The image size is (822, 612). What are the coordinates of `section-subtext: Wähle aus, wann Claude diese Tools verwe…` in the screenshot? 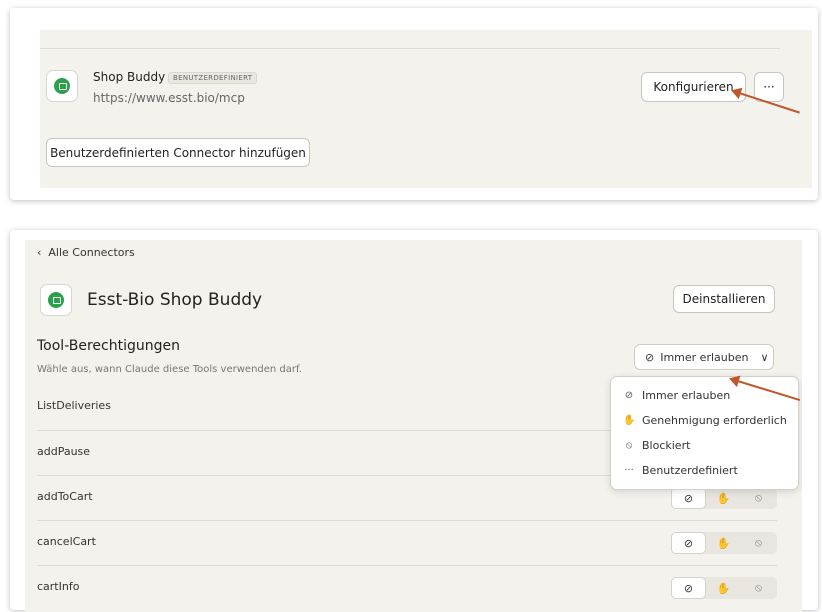 It's located at (169, 369).